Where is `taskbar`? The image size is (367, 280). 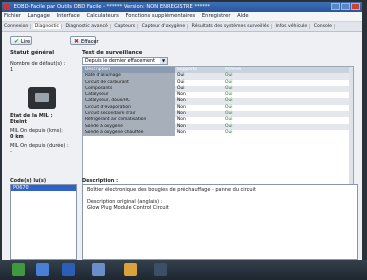
taskbar is located at coordinates (183, 270).